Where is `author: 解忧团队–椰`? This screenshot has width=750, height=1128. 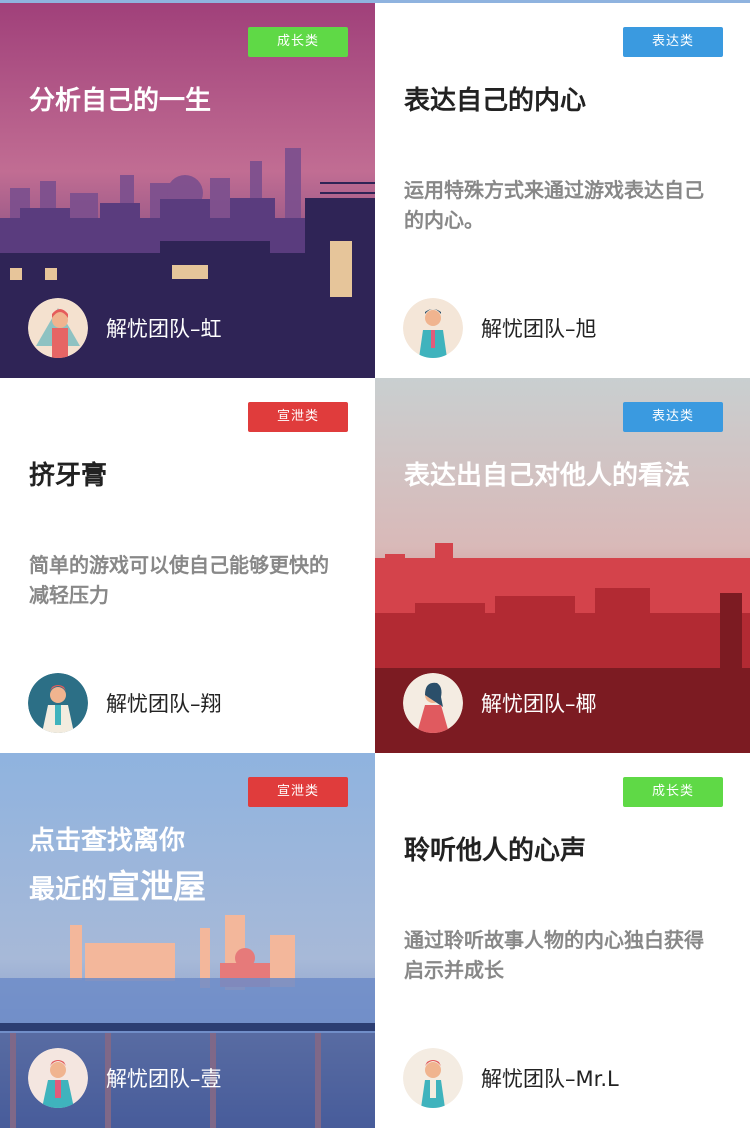 author: 解忧团队–椰 is located at coordinates (500, 703).